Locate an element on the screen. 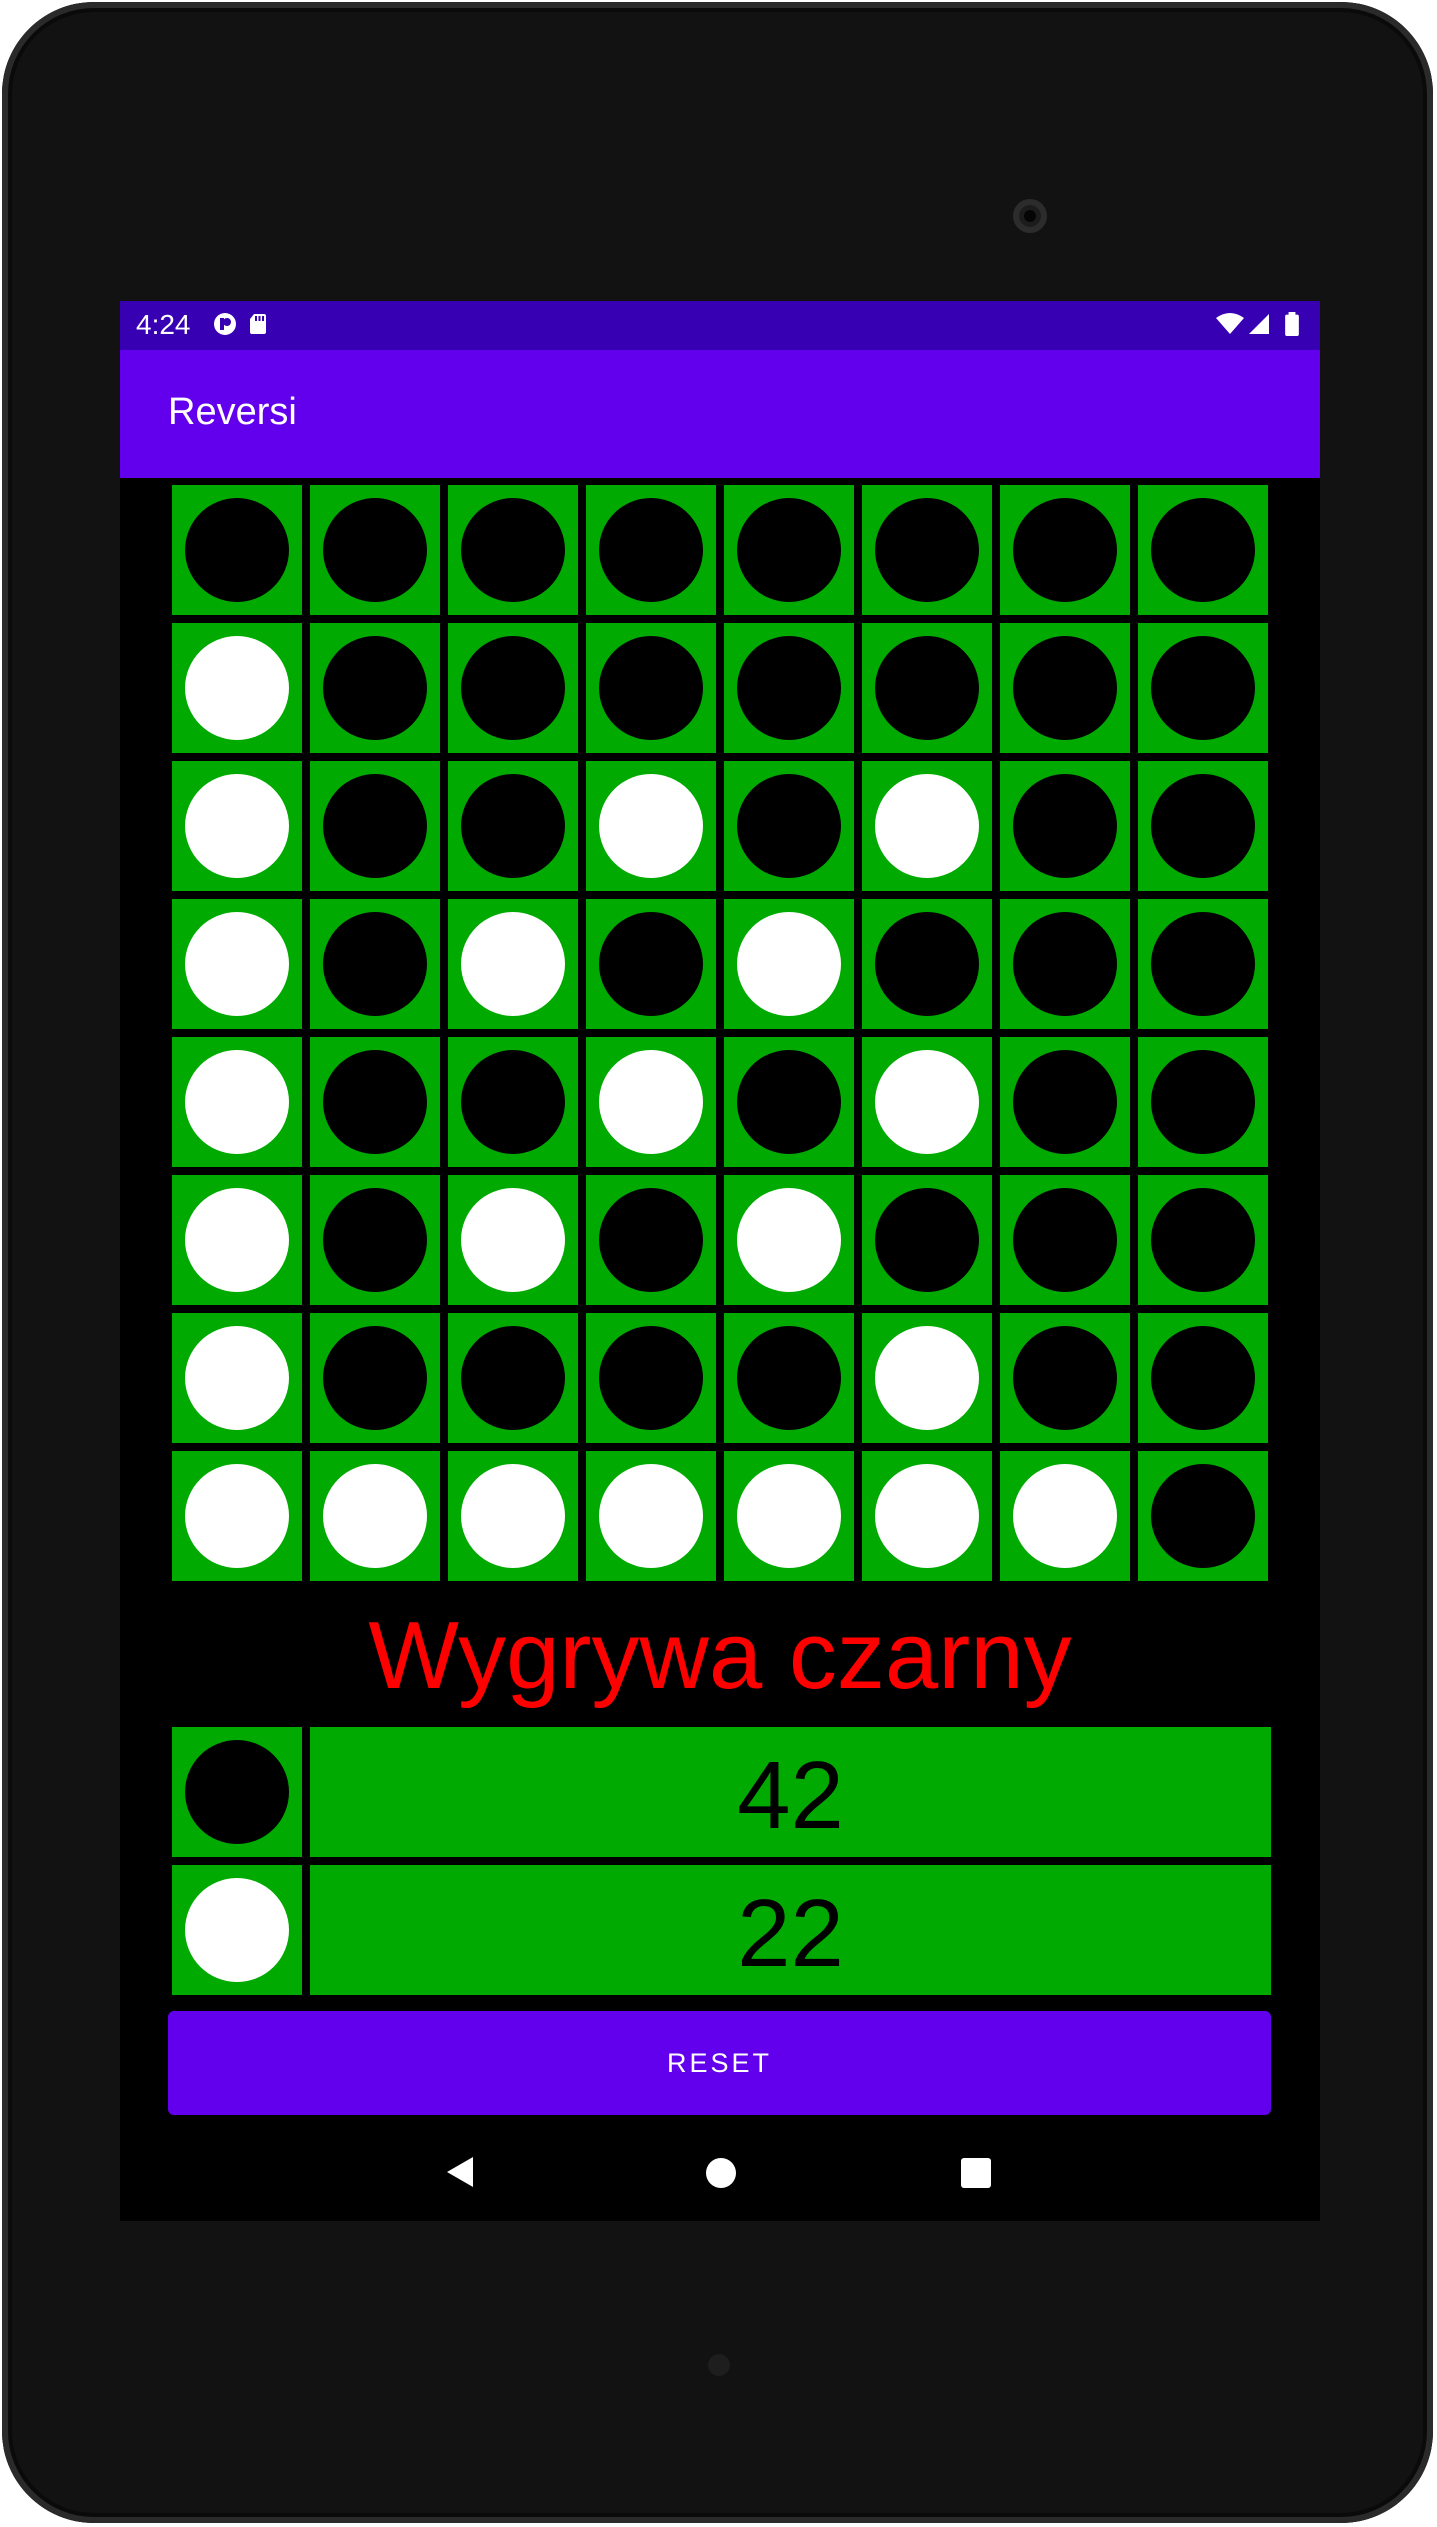 This screenshot has height=2527, width=1437. reset-button: RESET is located at coordinates (719, 2063).